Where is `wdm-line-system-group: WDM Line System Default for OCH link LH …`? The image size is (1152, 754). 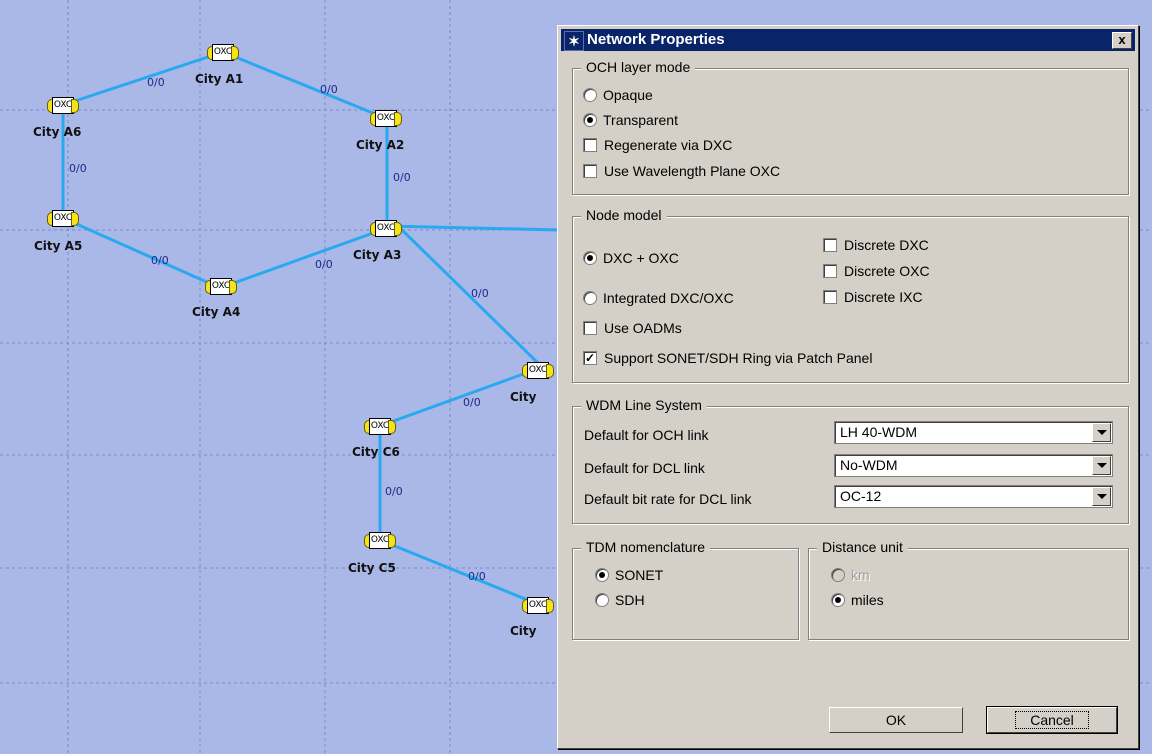
wdm-line-system-group: WDM Line System Default for OCH link LH … is located at coordinates (850, 460).